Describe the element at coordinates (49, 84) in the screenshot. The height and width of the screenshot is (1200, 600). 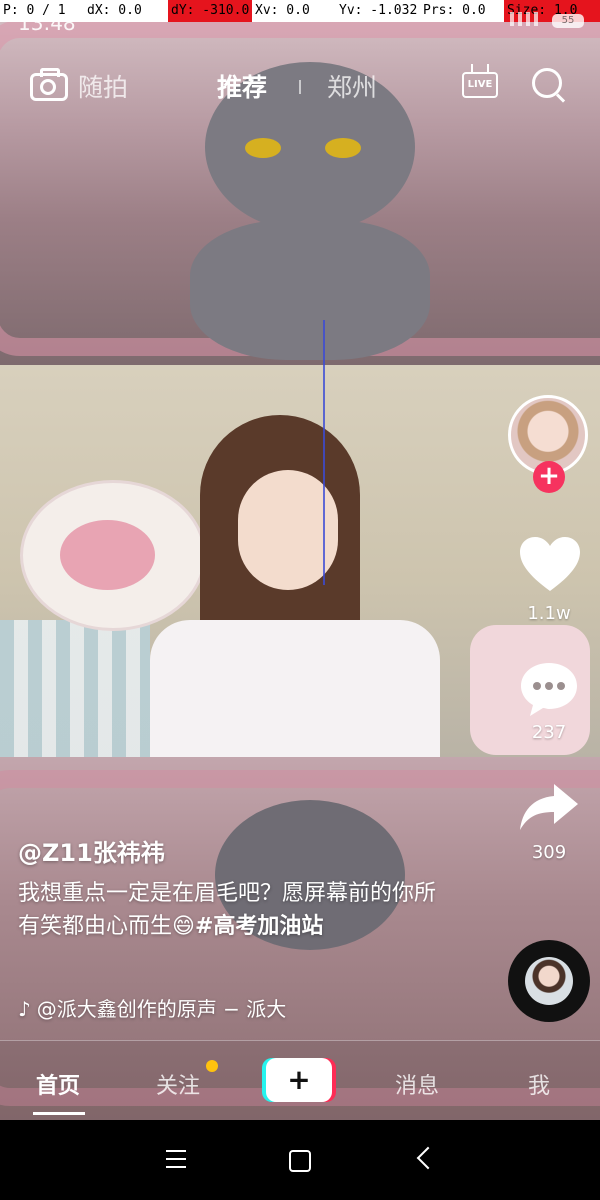
I see `camera-icon` at that location.